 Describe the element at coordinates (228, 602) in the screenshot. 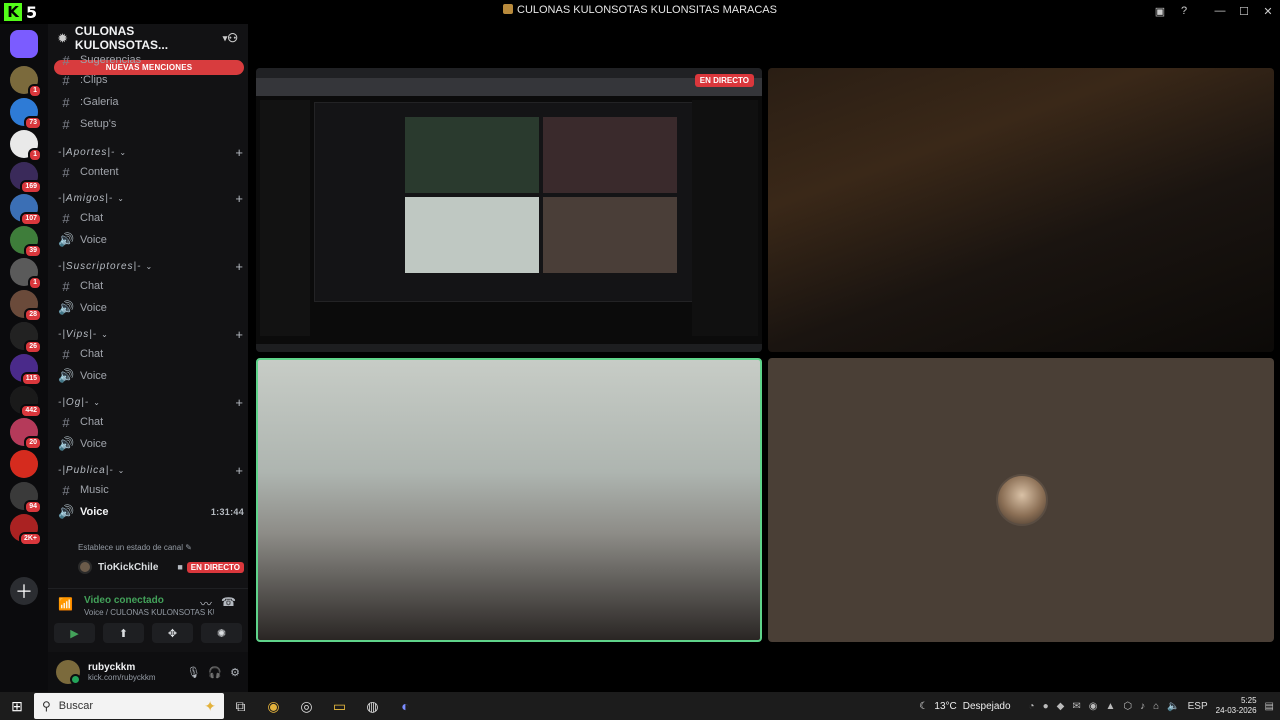

I see `disconnect-icon: ☎` at that location.